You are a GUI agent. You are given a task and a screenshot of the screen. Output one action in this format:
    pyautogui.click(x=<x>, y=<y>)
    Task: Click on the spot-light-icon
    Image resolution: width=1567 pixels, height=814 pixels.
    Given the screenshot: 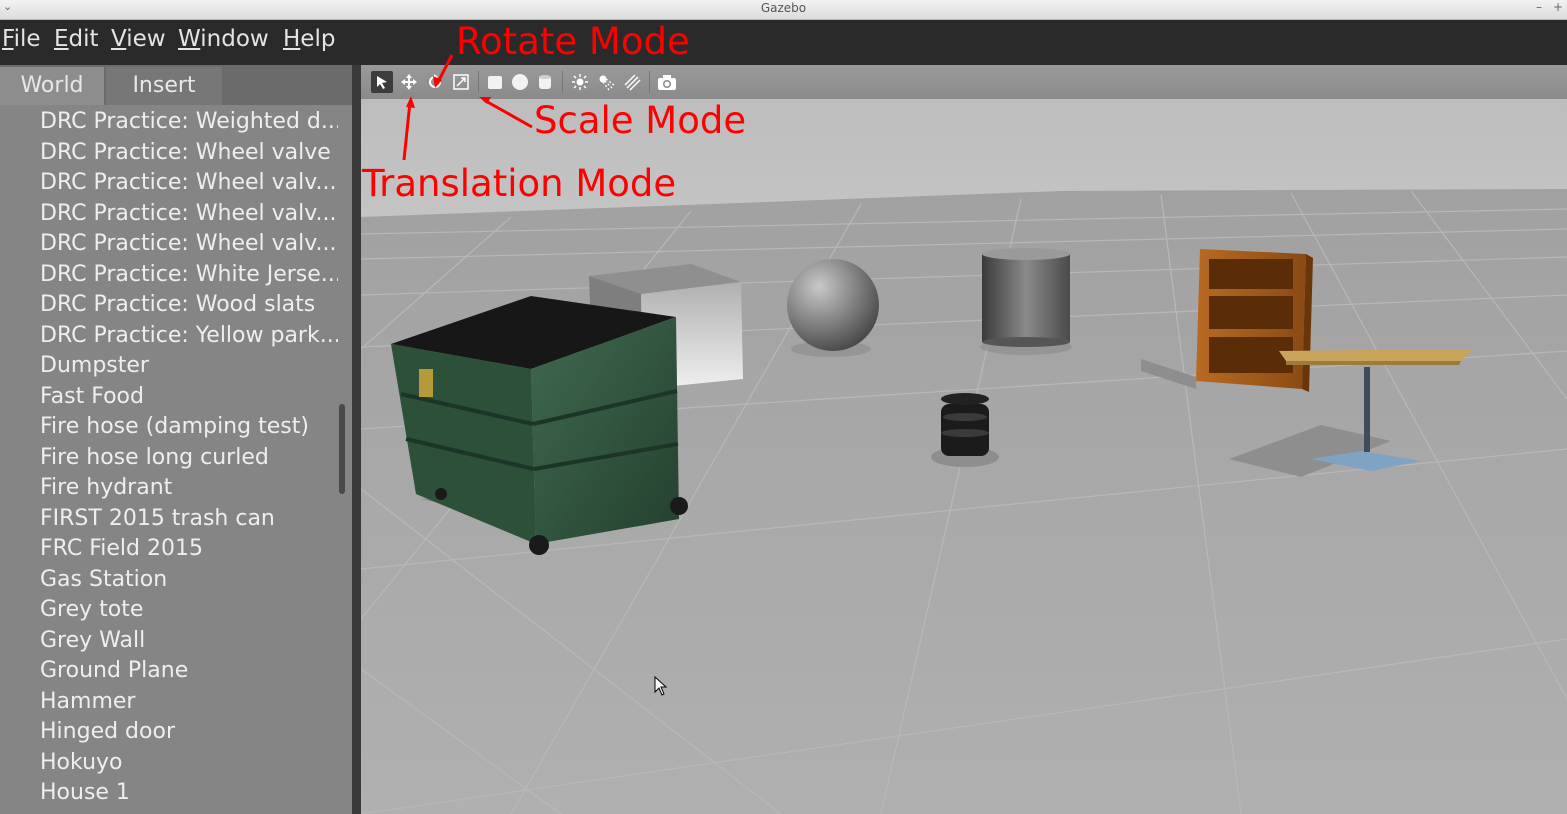 What is the action you would take?
    pyautogui.click(x=607, y=83)
    